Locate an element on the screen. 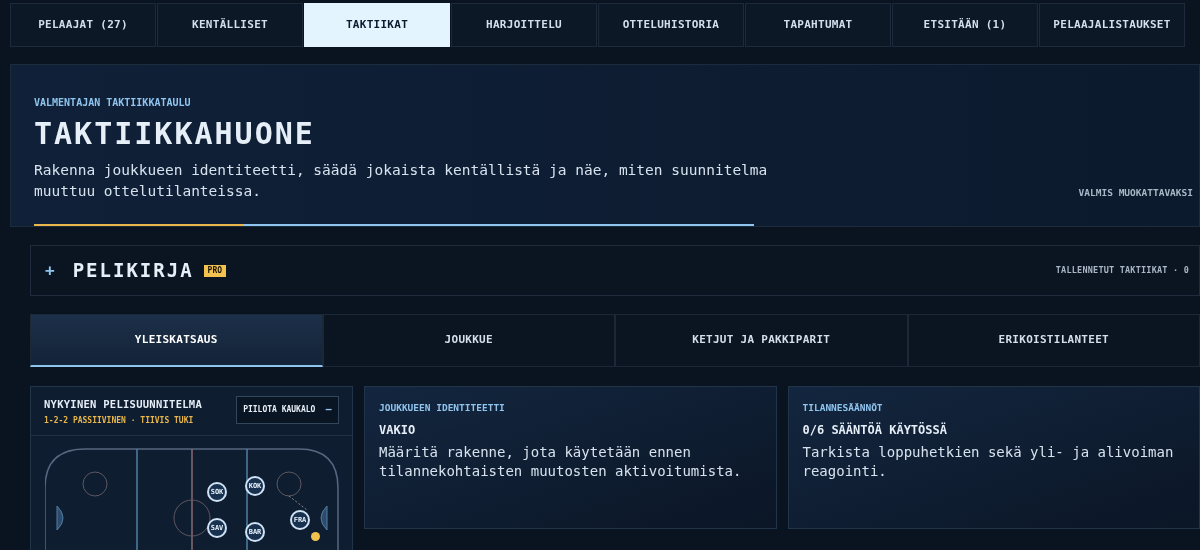 The width and height of the screenshot is (1200, 550). nav-tab: PELAAJALISTAUKSET is located at coordinates (1112, 25).